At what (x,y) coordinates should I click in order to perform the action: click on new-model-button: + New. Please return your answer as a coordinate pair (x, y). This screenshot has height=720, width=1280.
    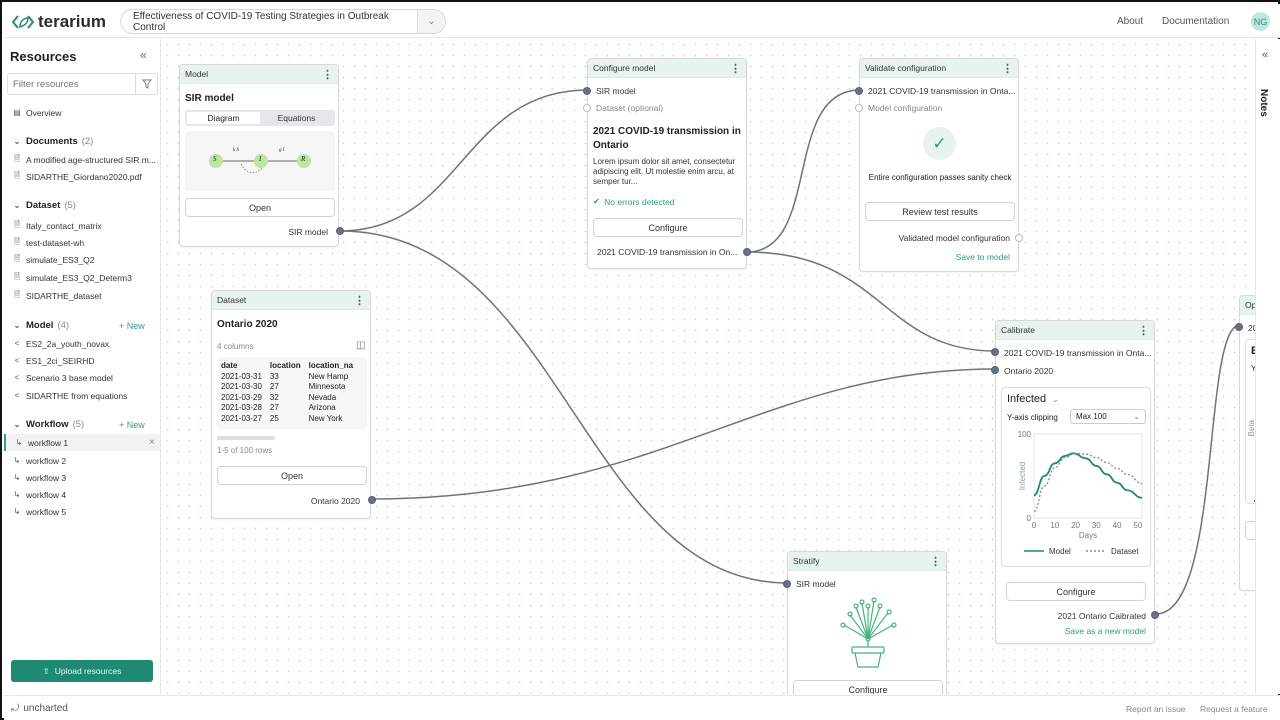
    Looking at the image, I should click on (132, 326).